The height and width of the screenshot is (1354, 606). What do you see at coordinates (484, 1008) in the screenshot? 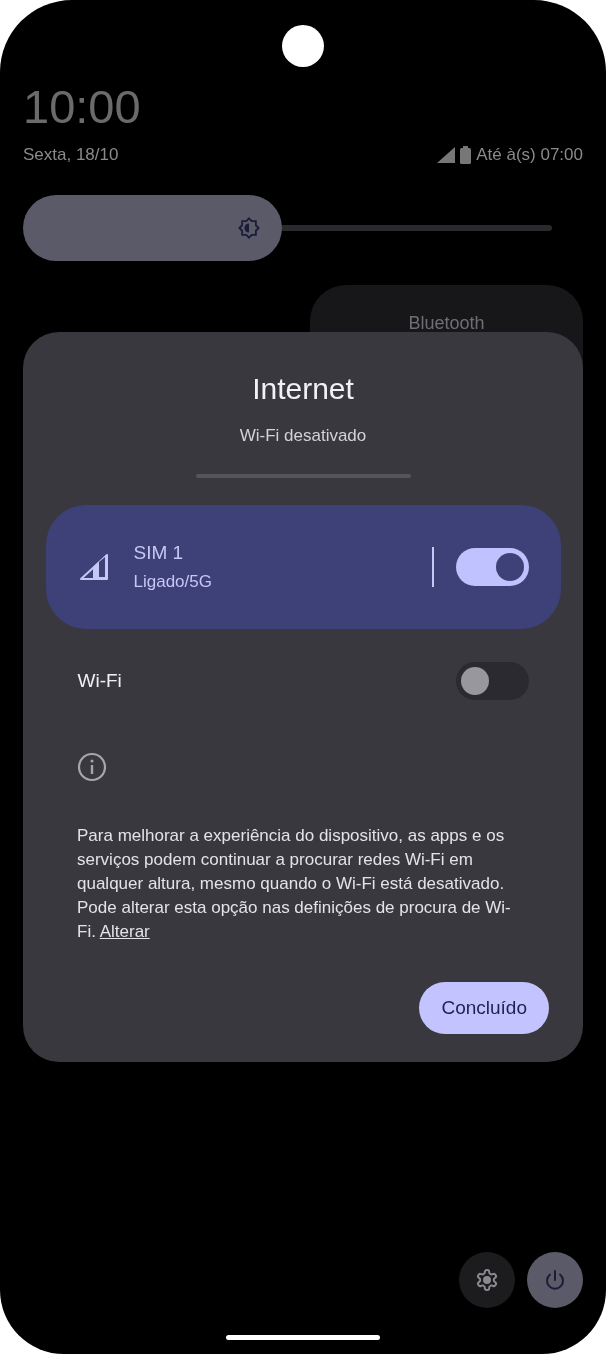
I see `done-button: Concluído` at bounding box center [484, 1008].